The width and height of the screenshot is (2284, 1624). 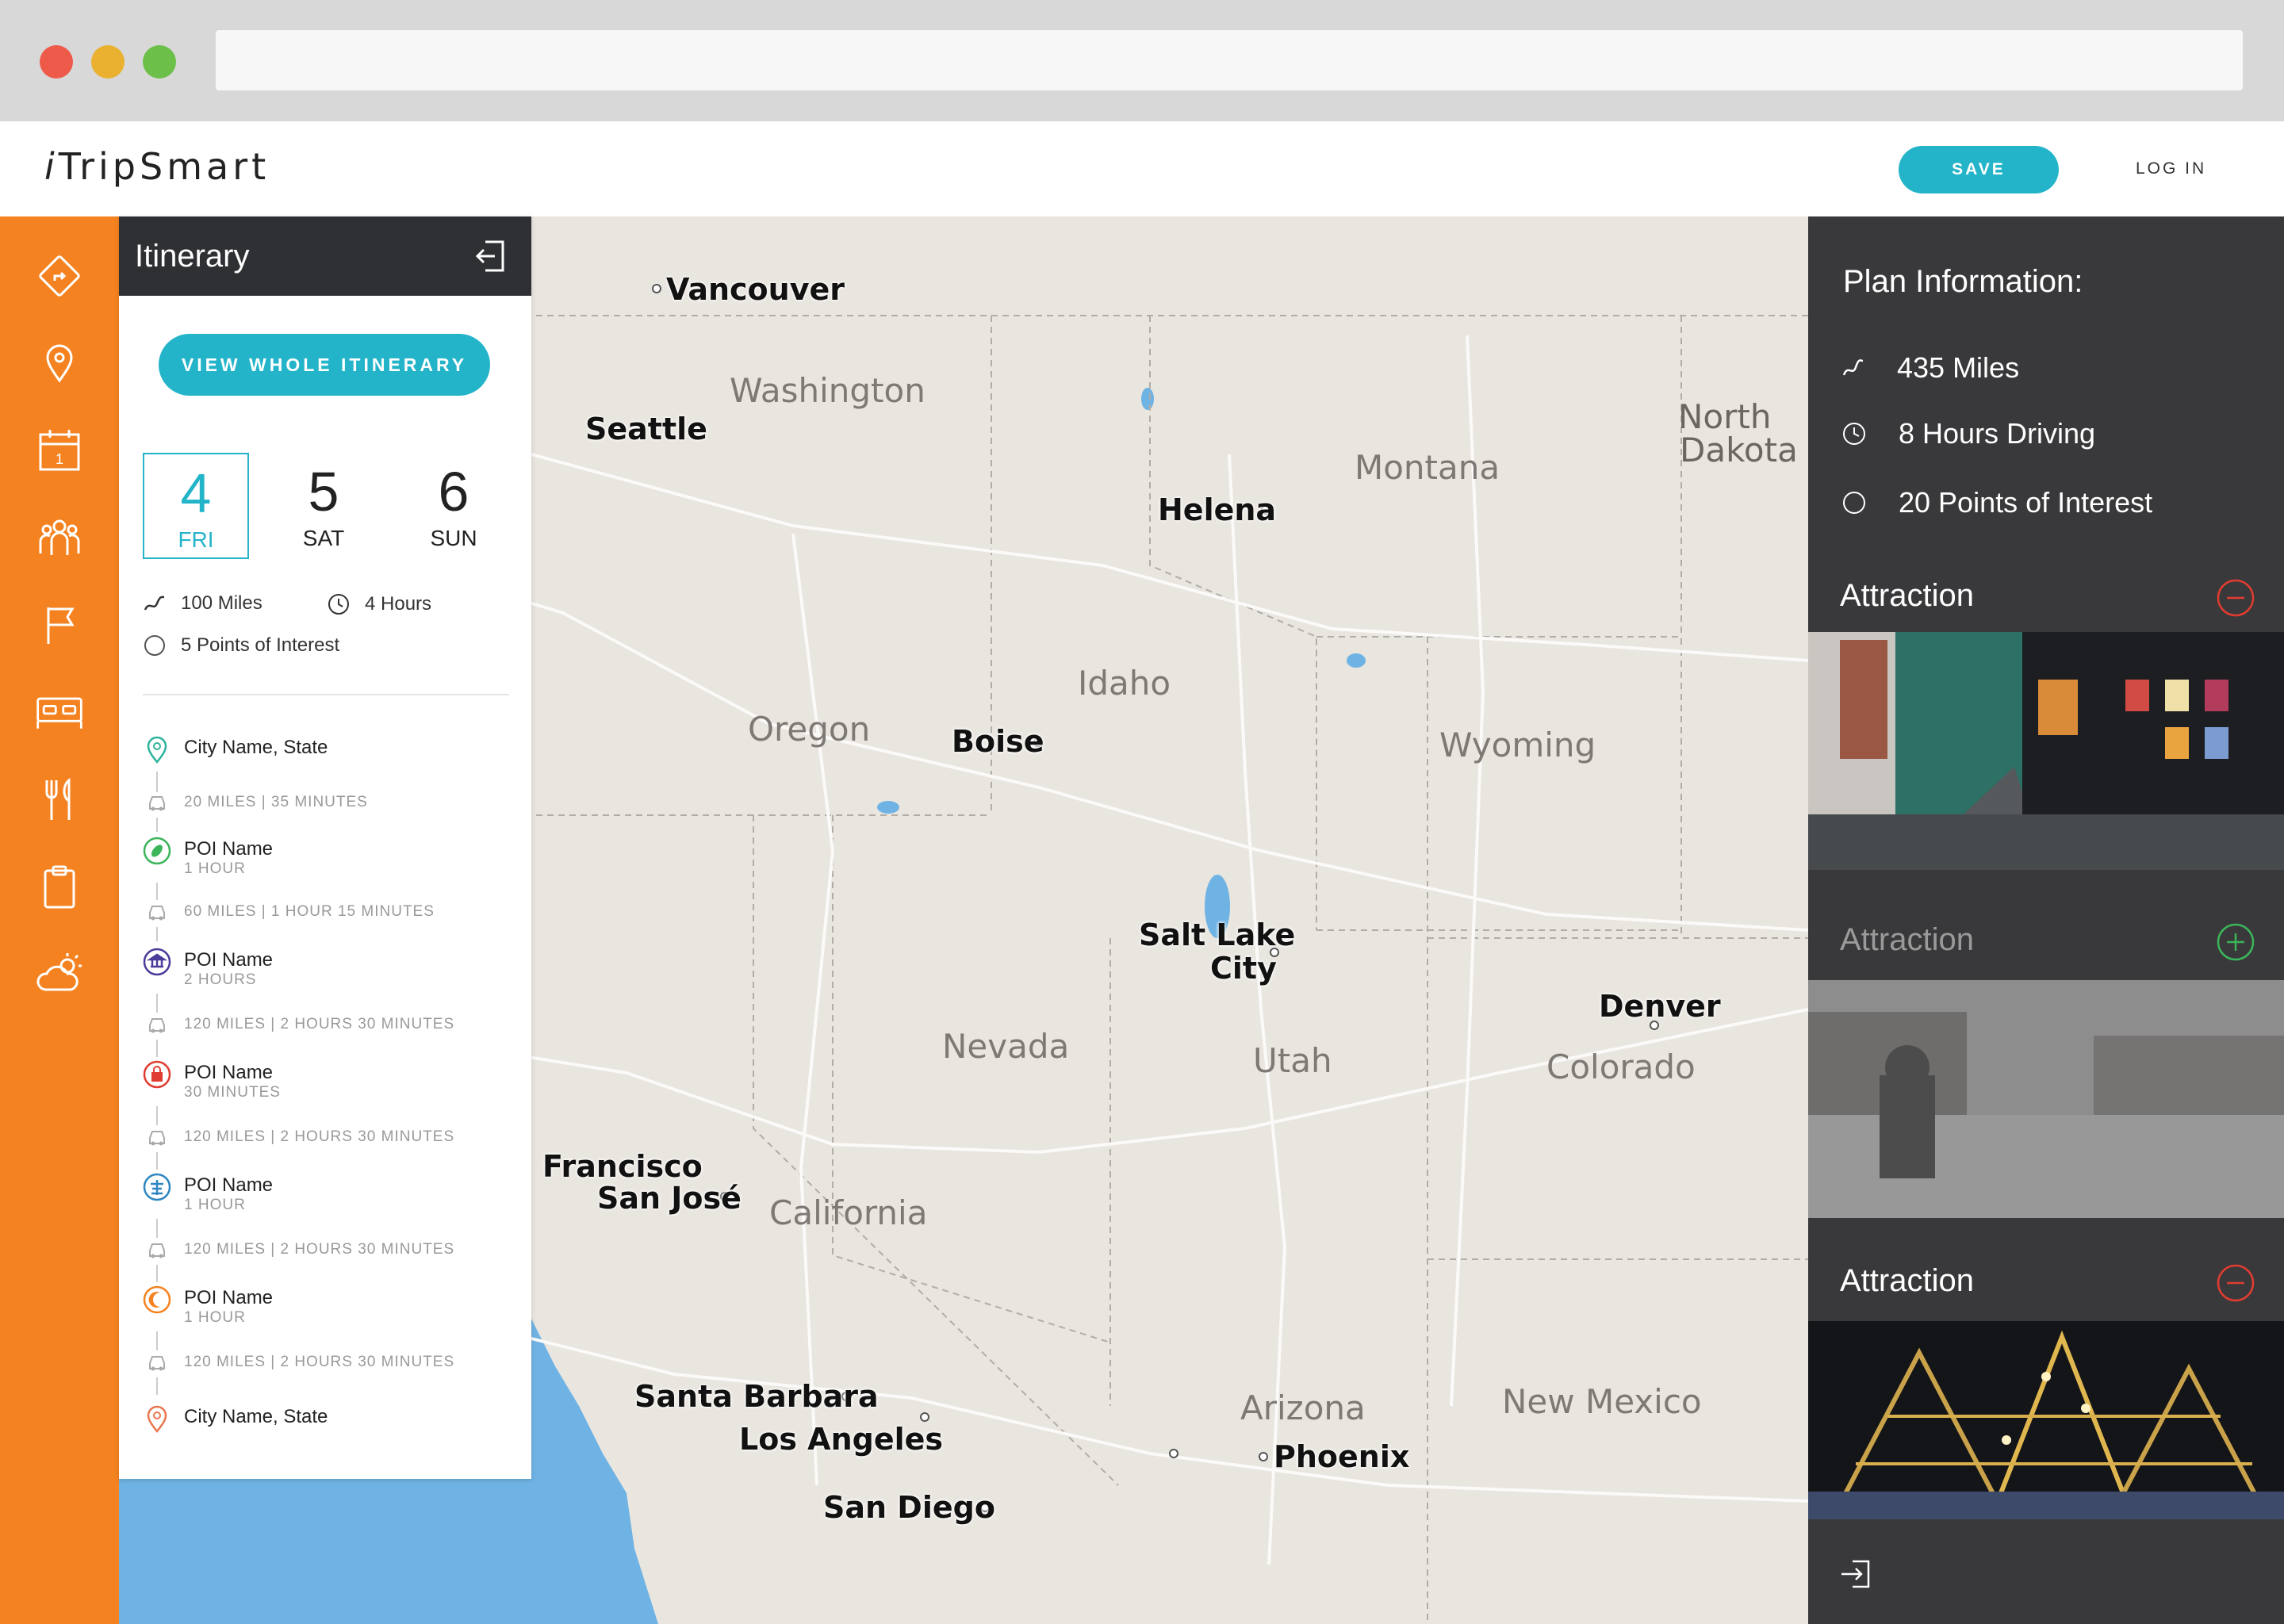 I want to click on flag-icon, so click(x=59, y=625).